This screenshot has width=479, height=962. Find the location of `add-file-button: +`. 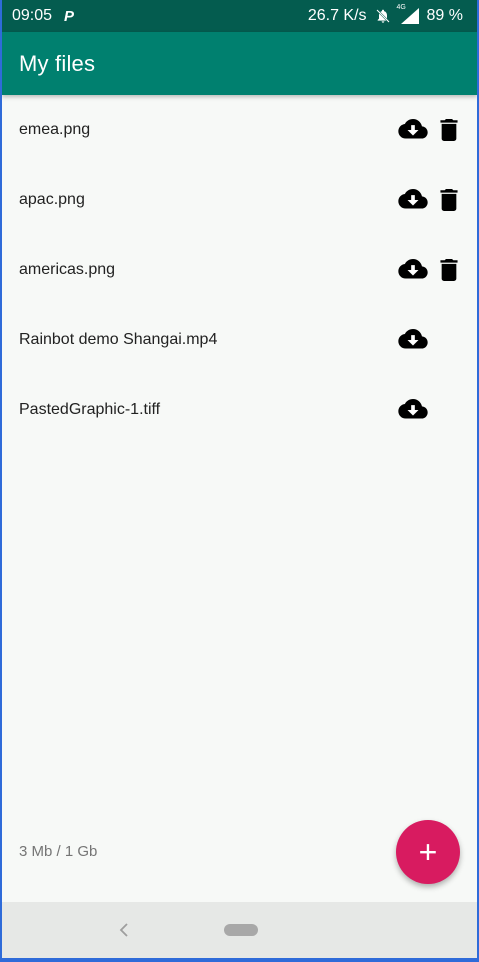

add-file-button: + is located at coordinates (428, 852).